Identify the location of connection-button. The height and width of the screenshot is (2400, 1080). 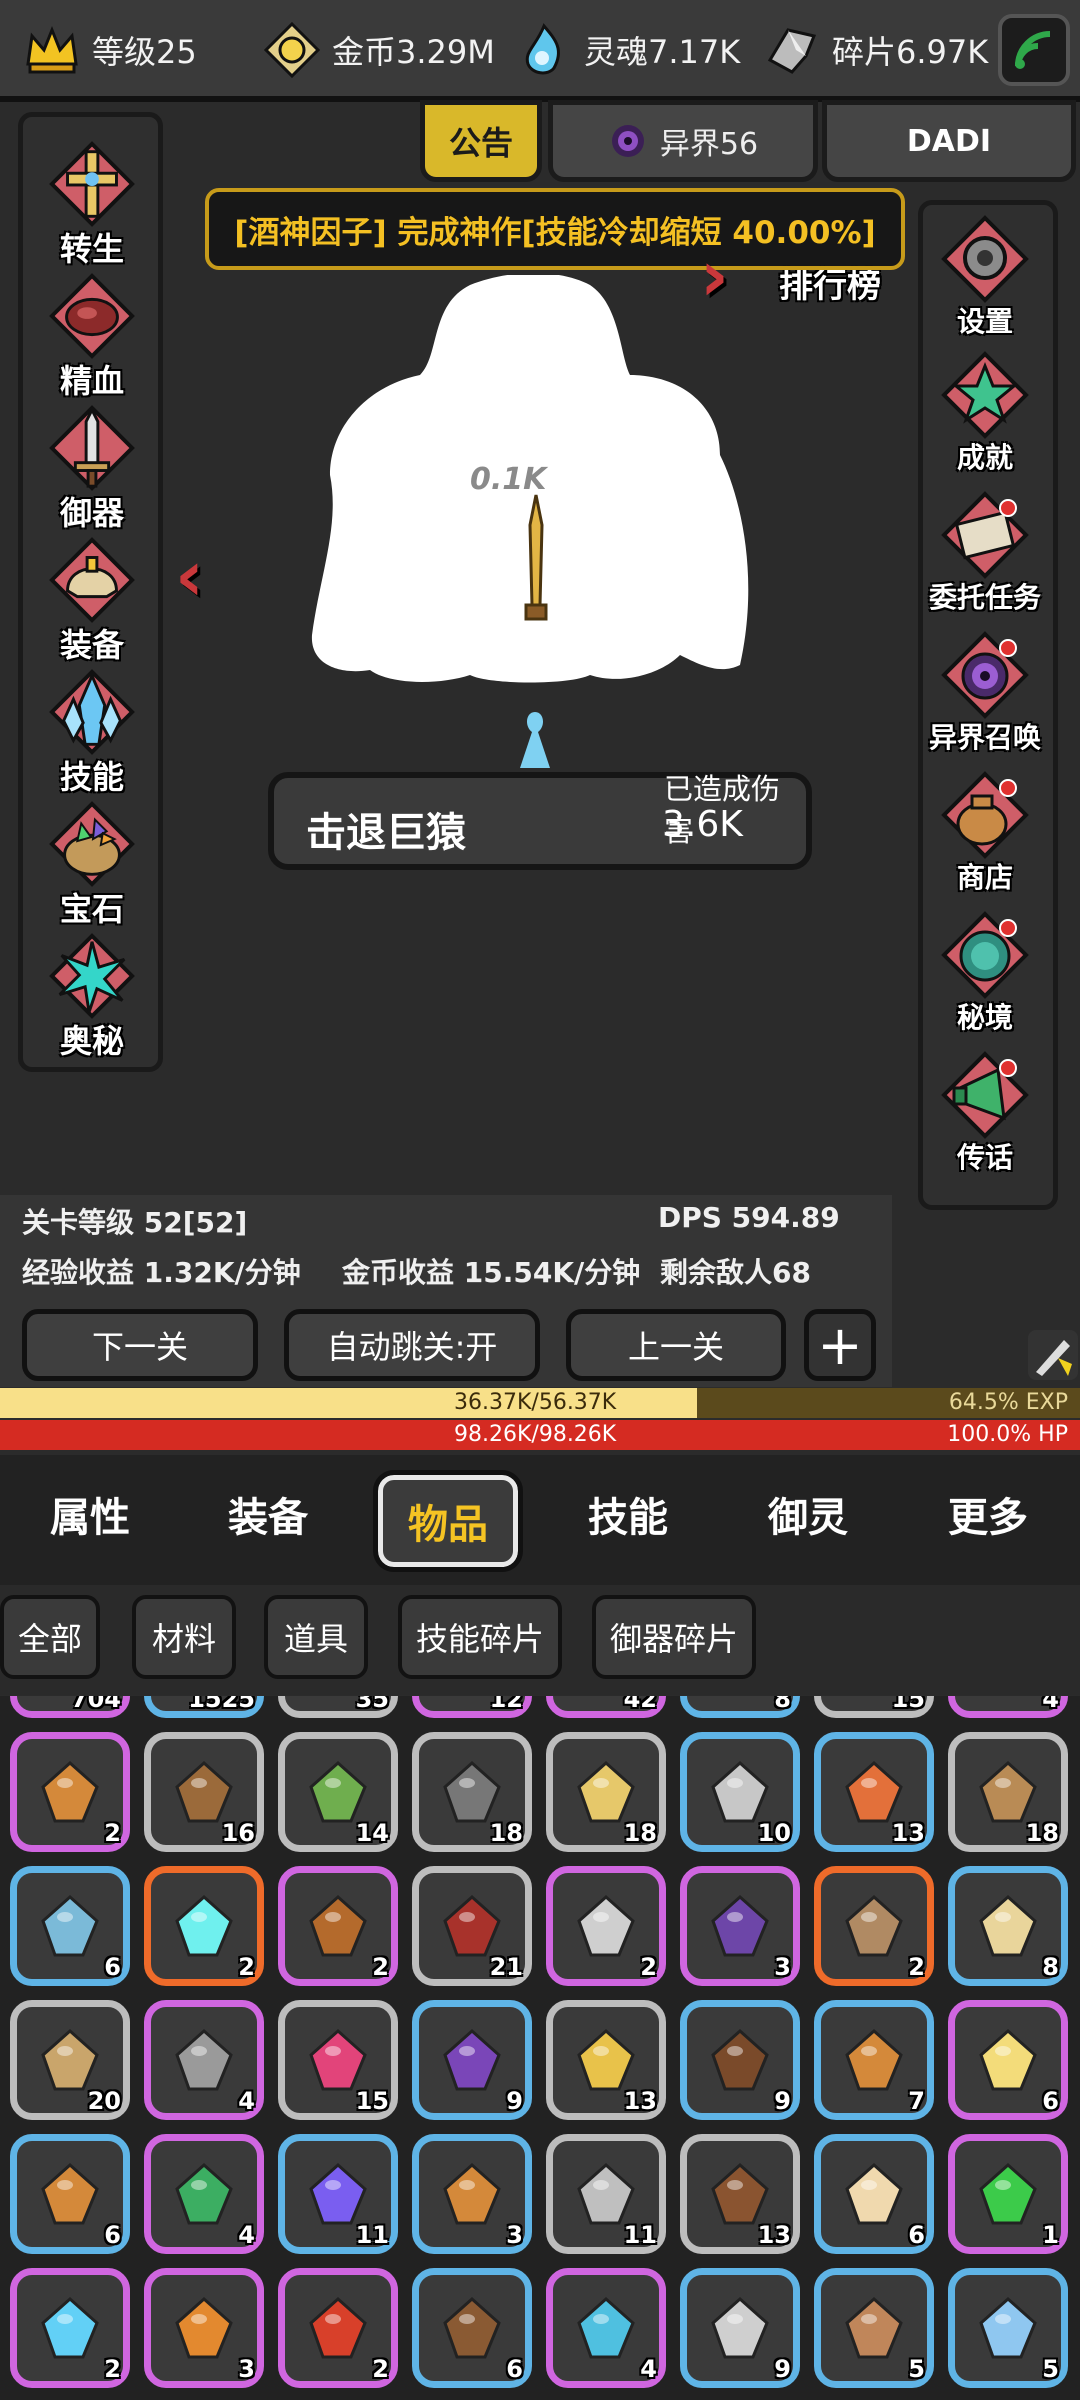
(1034, 50).